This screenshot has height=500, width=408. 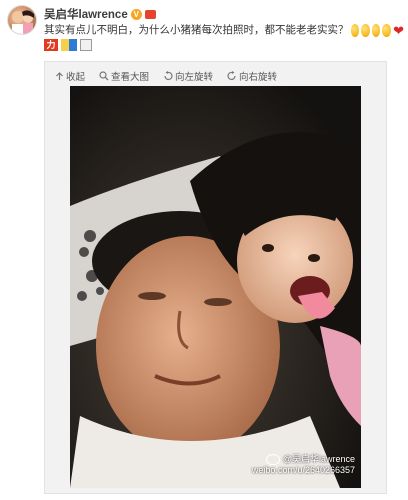 I want to click on collapse-icon, so click(x=59, y=75).